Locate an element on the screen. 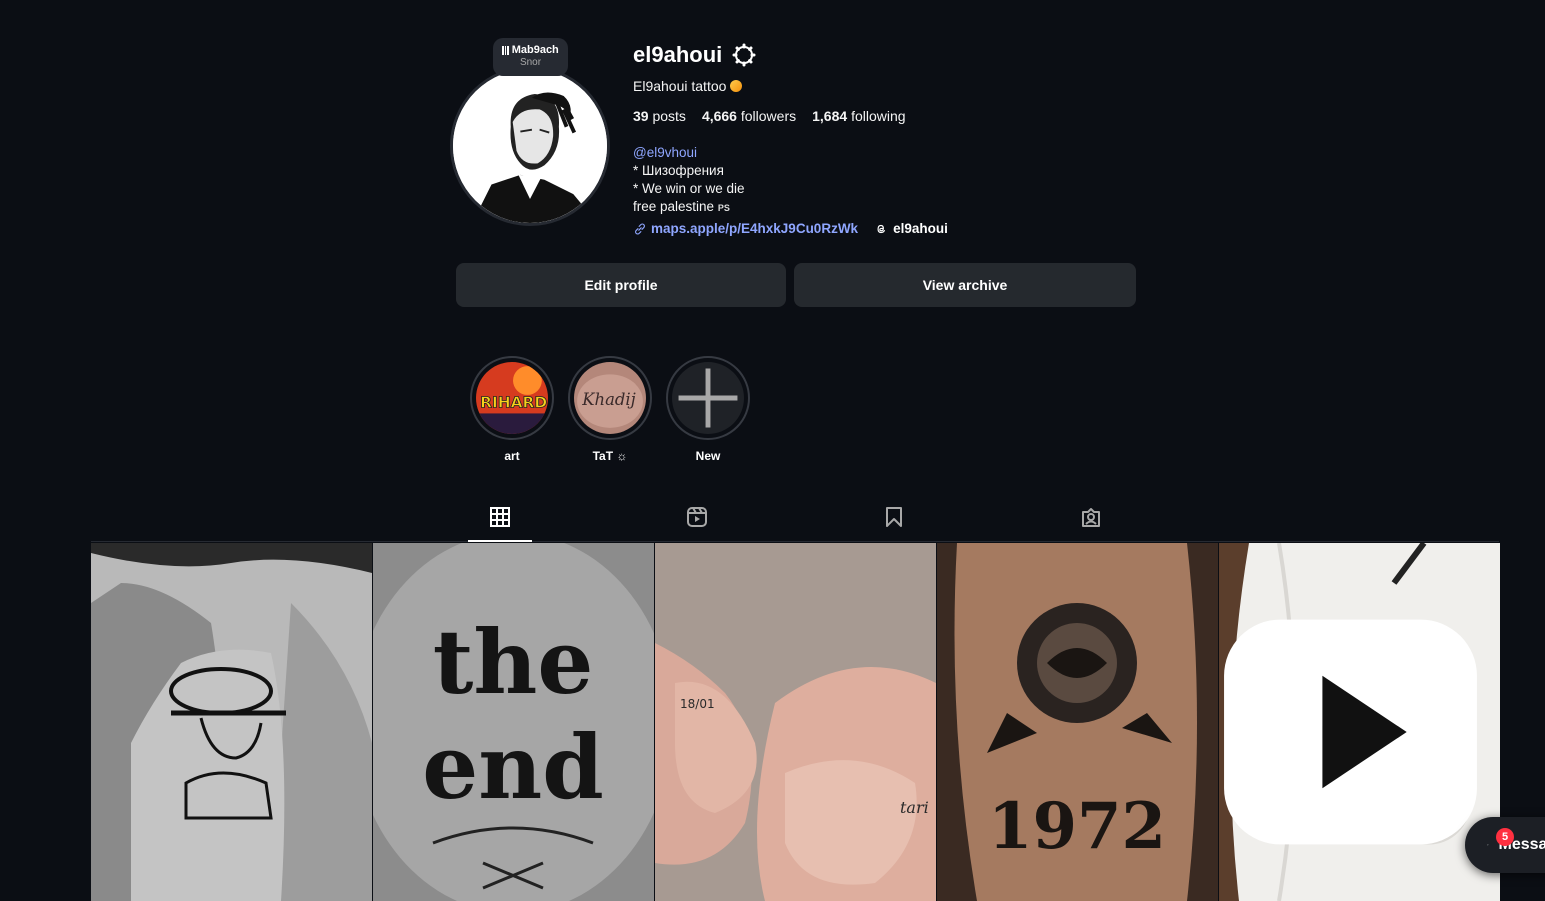 Image resolution: width=1545 pixels, height=901 pixels. bio-mention-link: @el9vhoui is located at coordinates (790, 153).